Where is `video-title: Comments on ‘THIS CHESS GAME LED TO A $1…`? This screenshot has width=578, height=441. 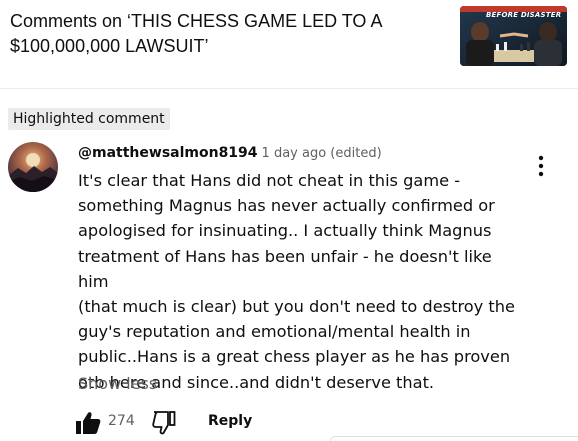
video-title: Comments on ‘THIS CHESS GAME LED TO A $1… is located at coordinates (196, 33).